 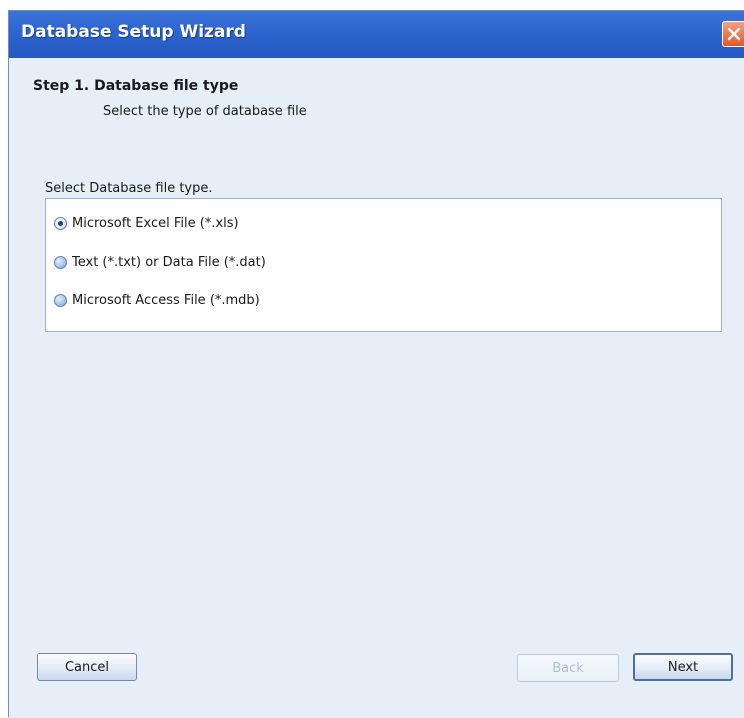 I want to click on option-excel-file: Microsoft Excel File (*.xls), so click(x=146, y=223).